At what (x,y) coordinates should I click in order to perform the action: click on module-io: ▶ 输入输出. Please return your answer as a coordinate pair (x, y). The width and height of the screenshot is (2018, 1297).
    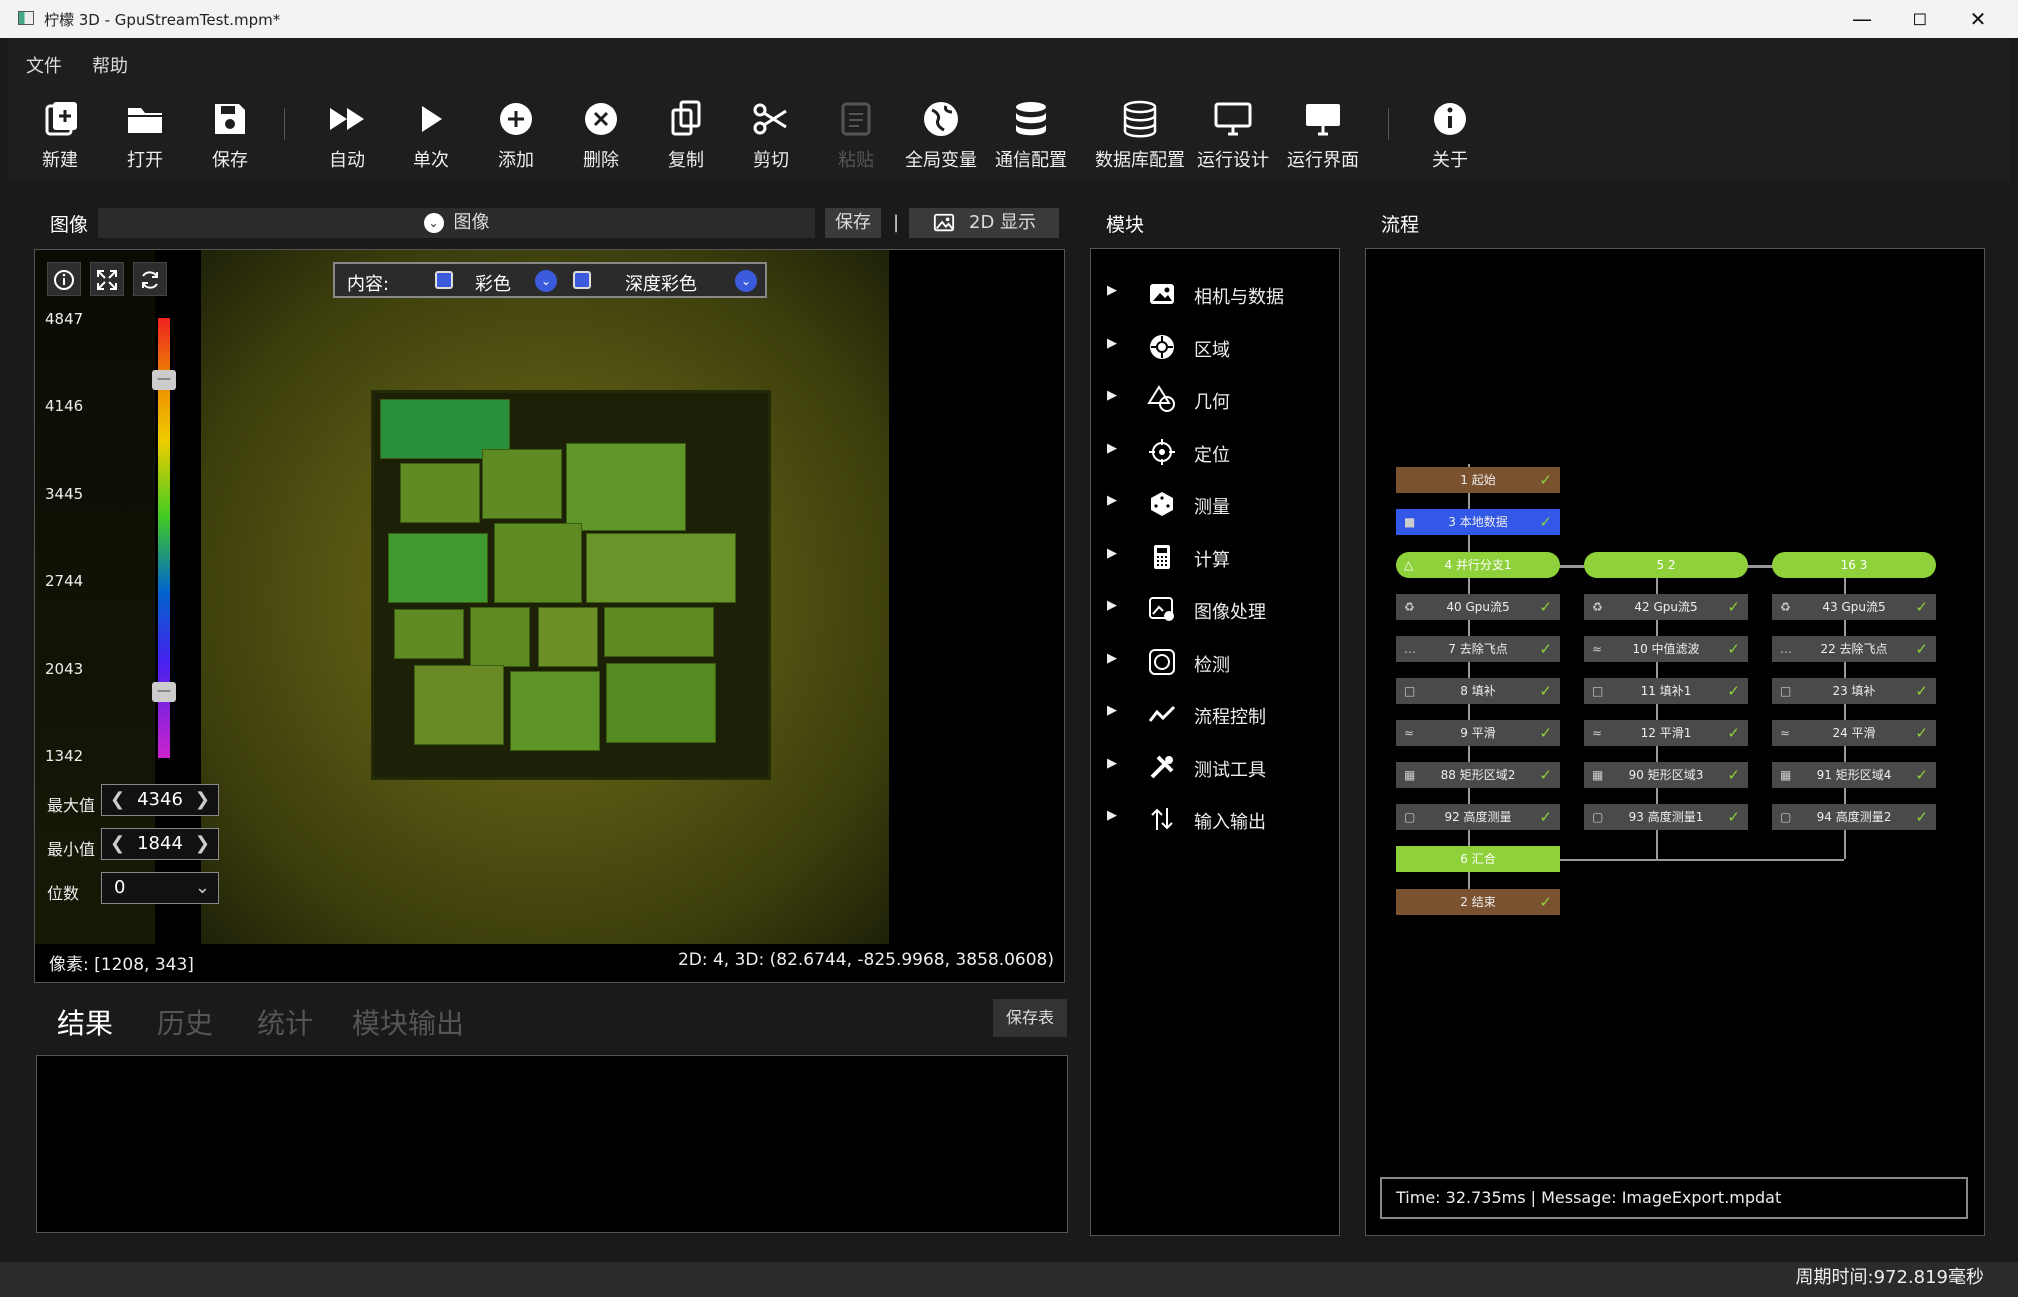
    Looking at the image, I should click on (1216, 818).